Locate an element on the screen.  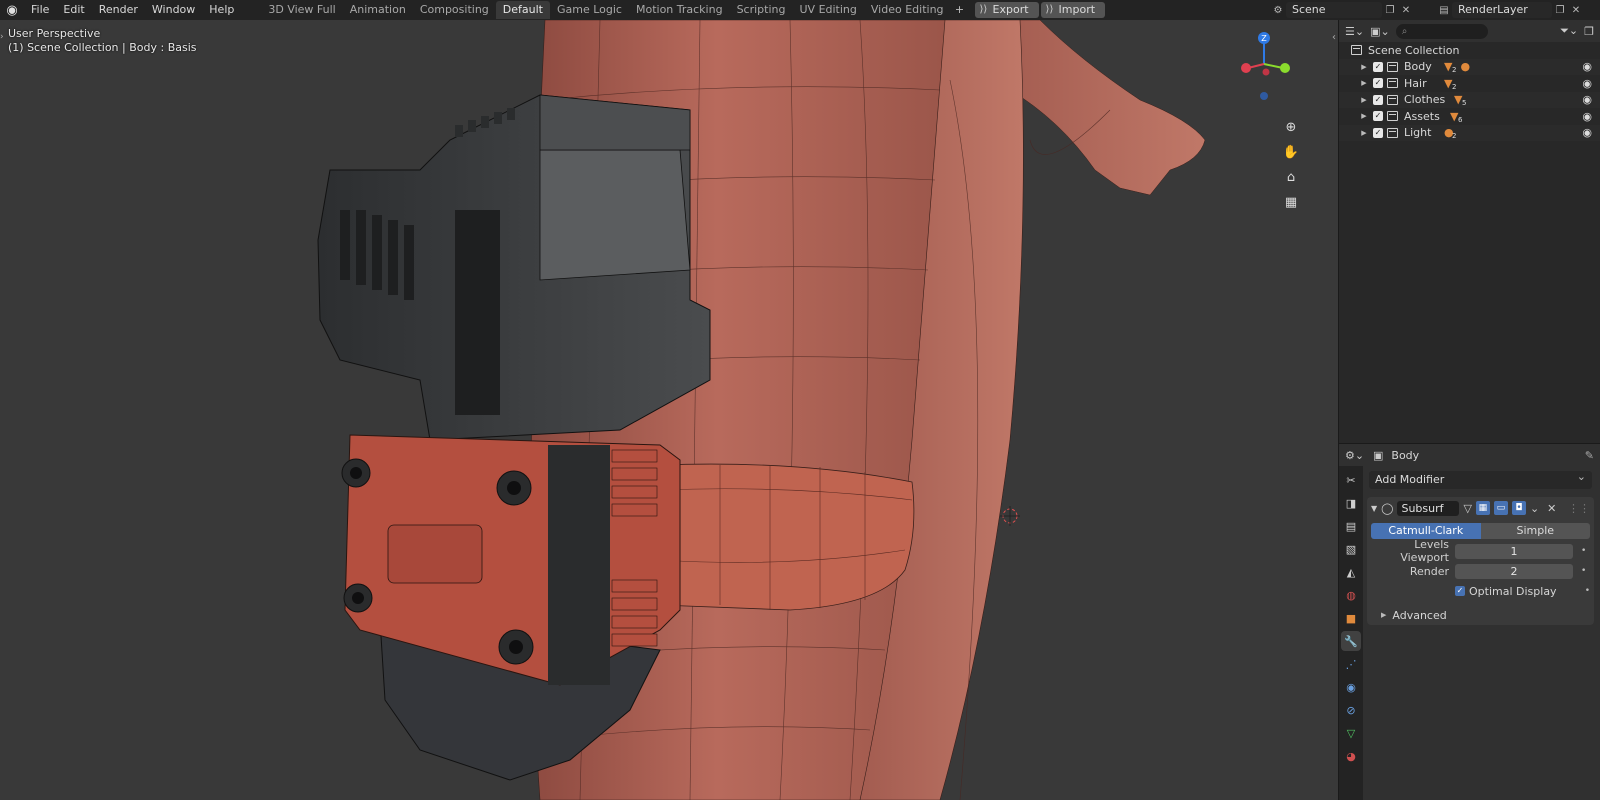
editor-type-icon: ⚙⌄ is located at coordinates (1359, 455).